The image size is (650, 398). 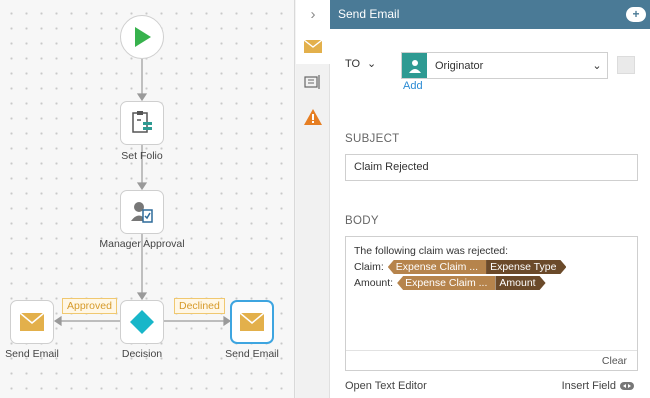 I want to click on warning-icon, so click(x=313, y=116).